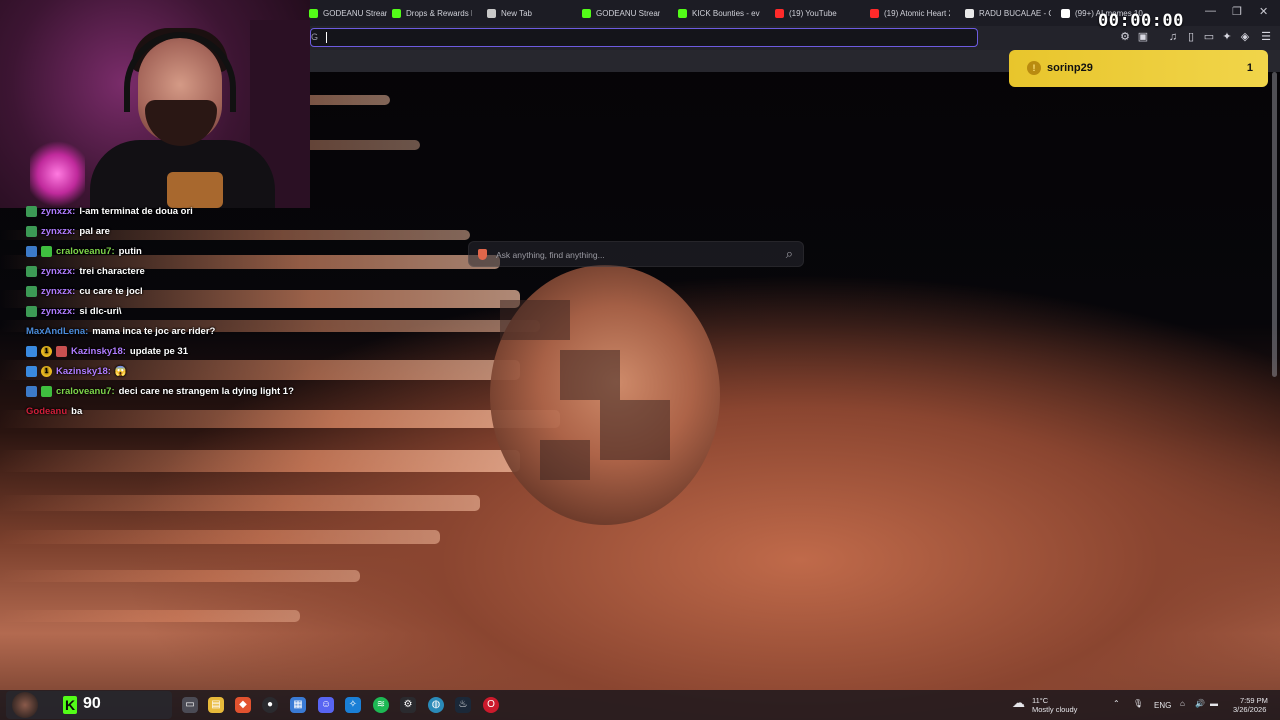 The width and height of the screenshot is (1280, 720). What do you see at coordinates (1138, 703) in the screenshot?
I see `microphone-icon: 🎙` at bounding box center [1138, 703].